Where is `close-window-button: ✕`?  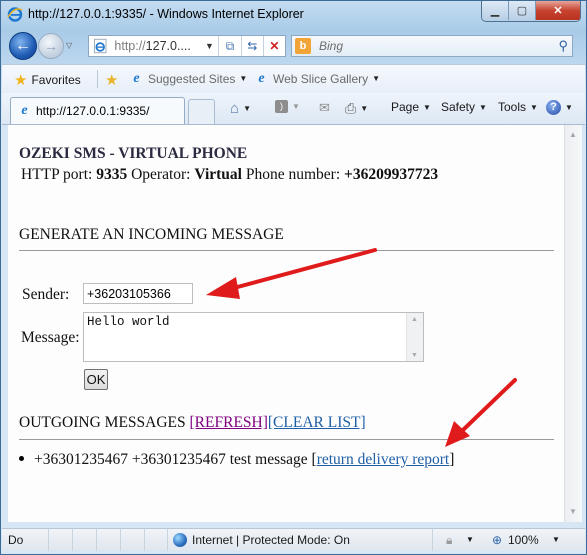
close-window-button: ✕ is located at coordinates (558, 10).